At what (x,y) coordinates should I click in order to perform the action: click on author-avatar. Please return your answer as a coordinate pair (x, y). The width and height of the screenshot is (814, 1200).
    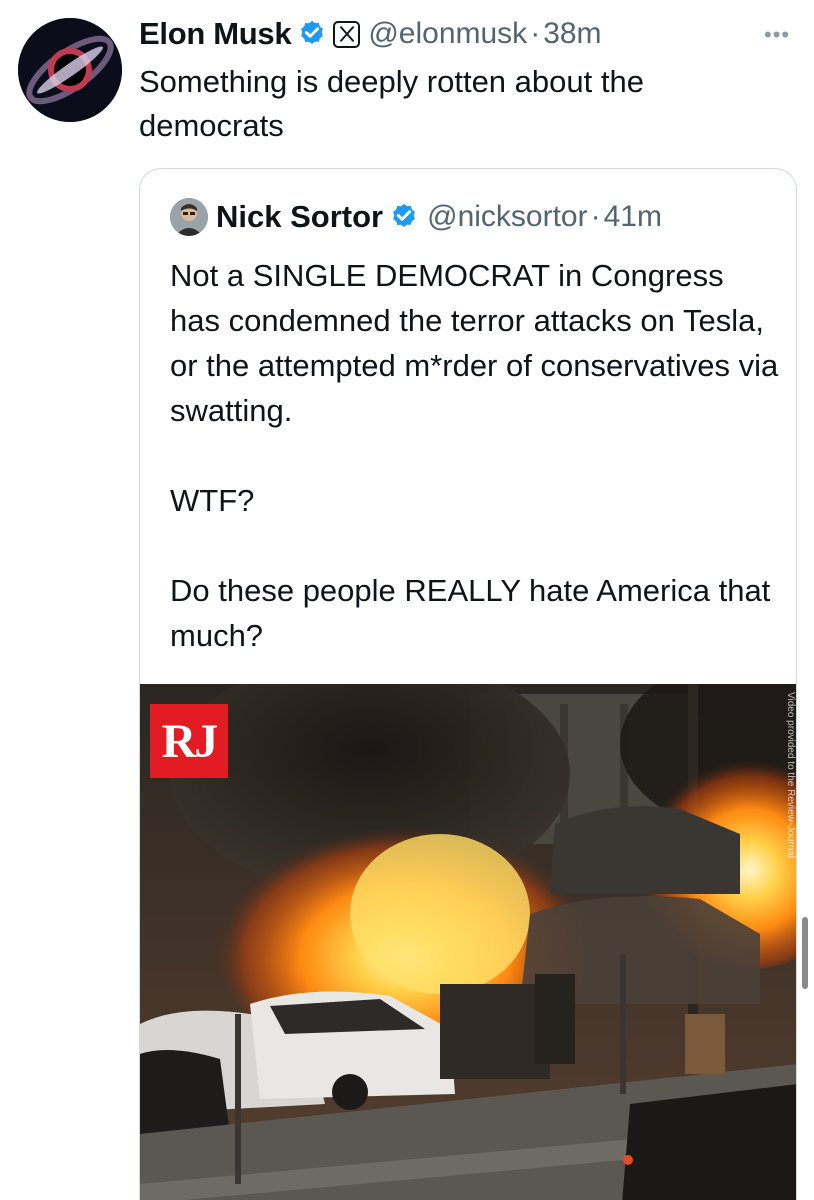
    Looking at the image, I should click on (70, 70).